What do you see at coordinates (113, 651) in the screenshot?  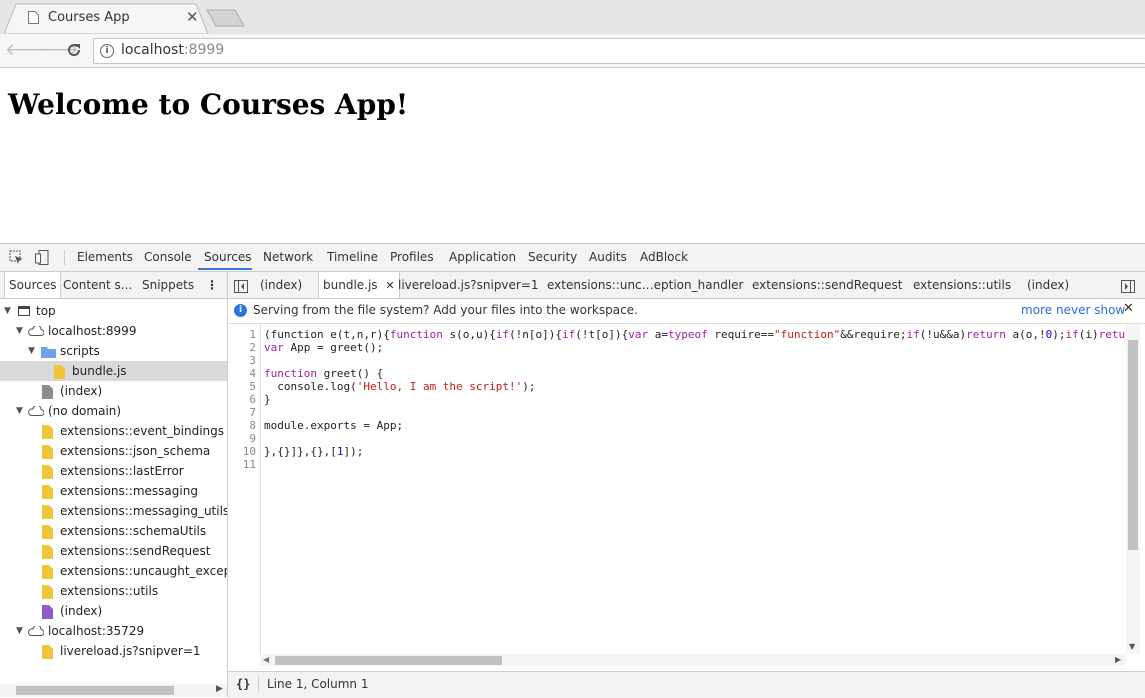 I see `tree-item-file: livereload.js?snipver=1` at bounding box center [113, 651].